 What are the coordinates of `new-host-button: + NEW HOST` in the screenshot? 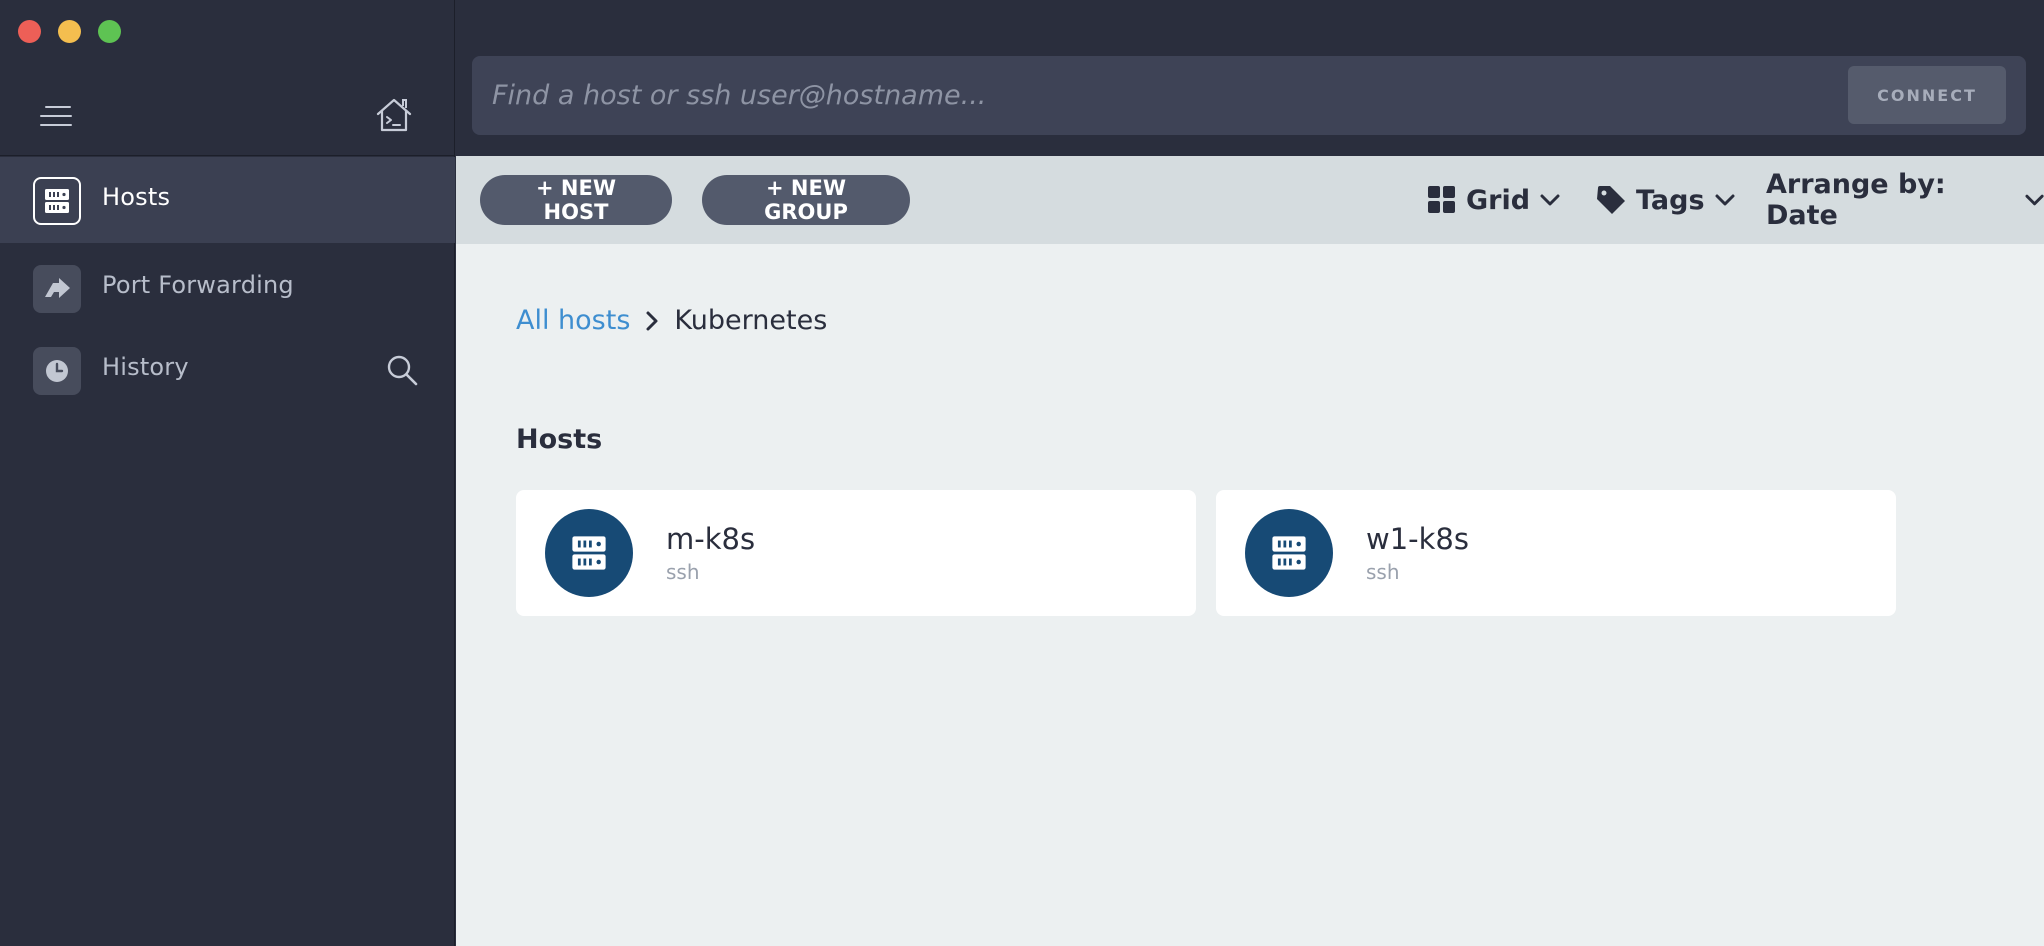 It's located at (576, 200).